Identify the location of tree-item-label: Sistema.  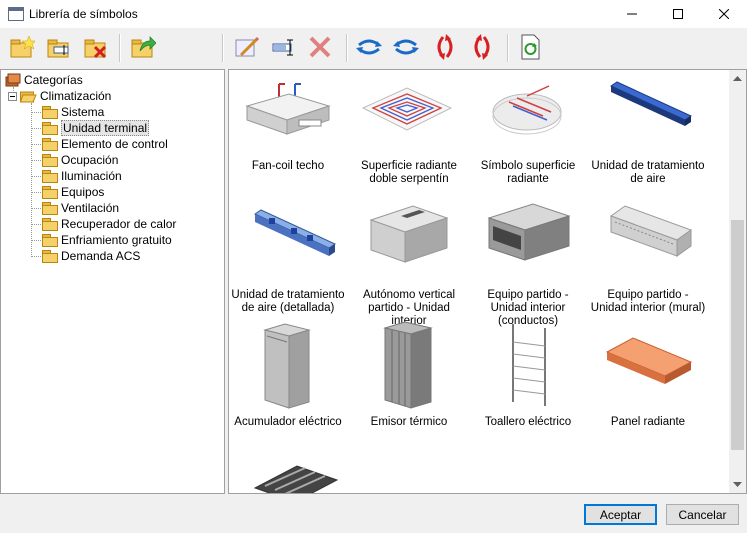
(83, 112).